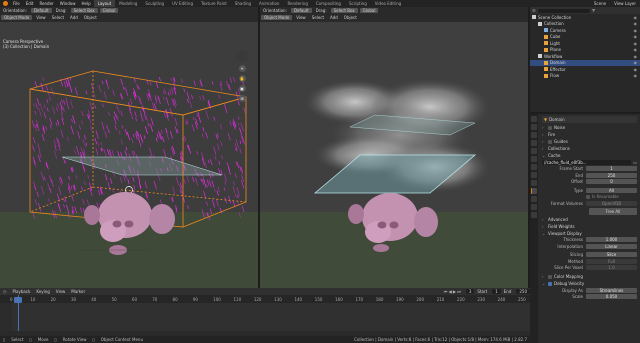  What do you see at coordinates (358, 3) in the screenshot?
I see `workspace-tab-scripting: Scripting` at bounding box center [358, 3].